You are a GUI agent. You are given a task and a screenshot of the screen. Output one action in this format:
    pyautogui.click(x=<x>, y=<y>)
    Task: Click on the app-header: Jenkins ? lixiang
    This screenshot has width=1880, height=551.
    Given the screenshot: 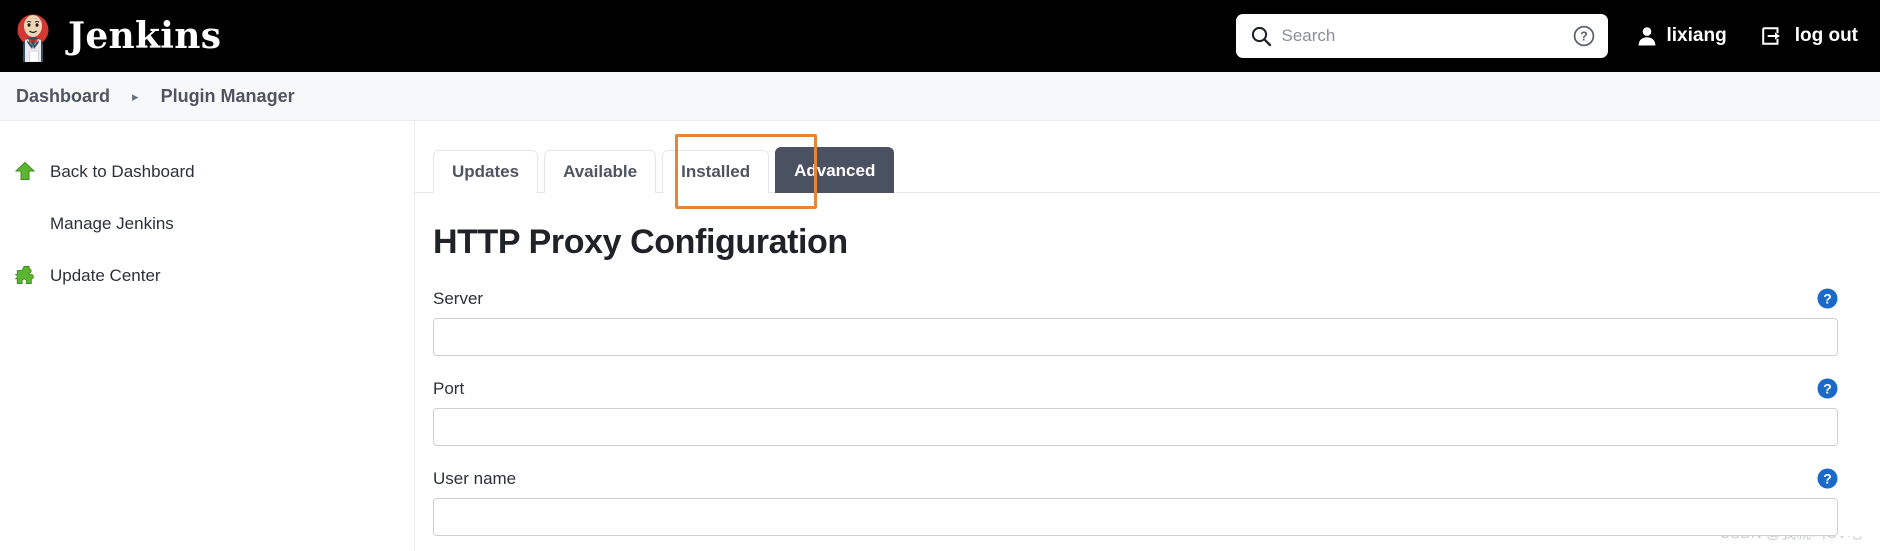 What is the action you would take?
    pyautogui.click(x=940, y=36)
    